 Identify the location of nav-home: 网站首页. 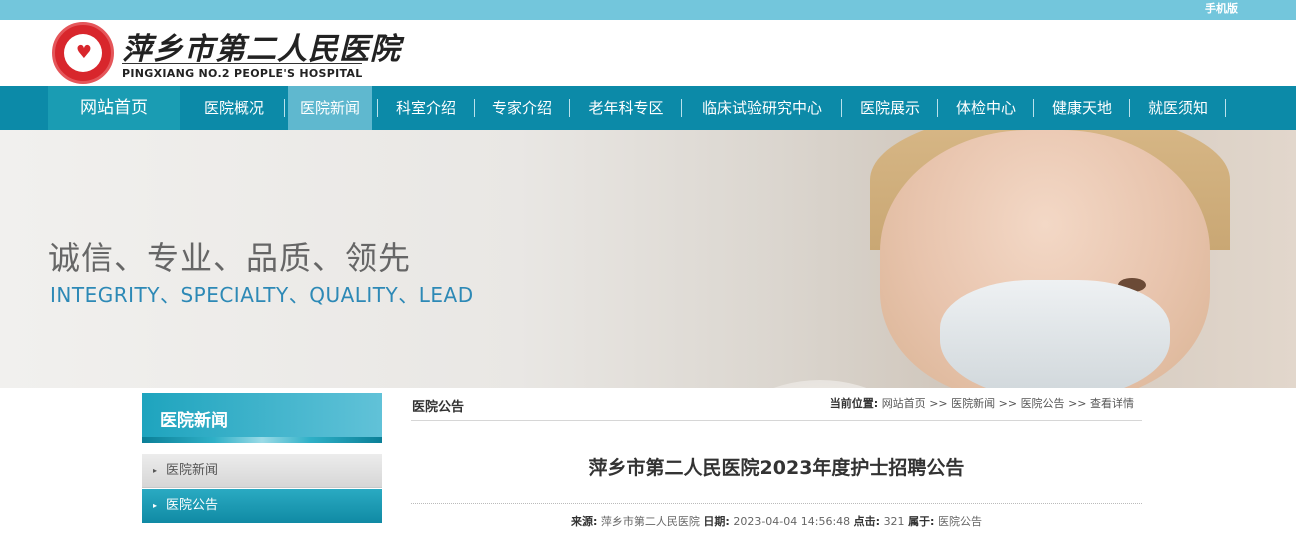
(114, 108).